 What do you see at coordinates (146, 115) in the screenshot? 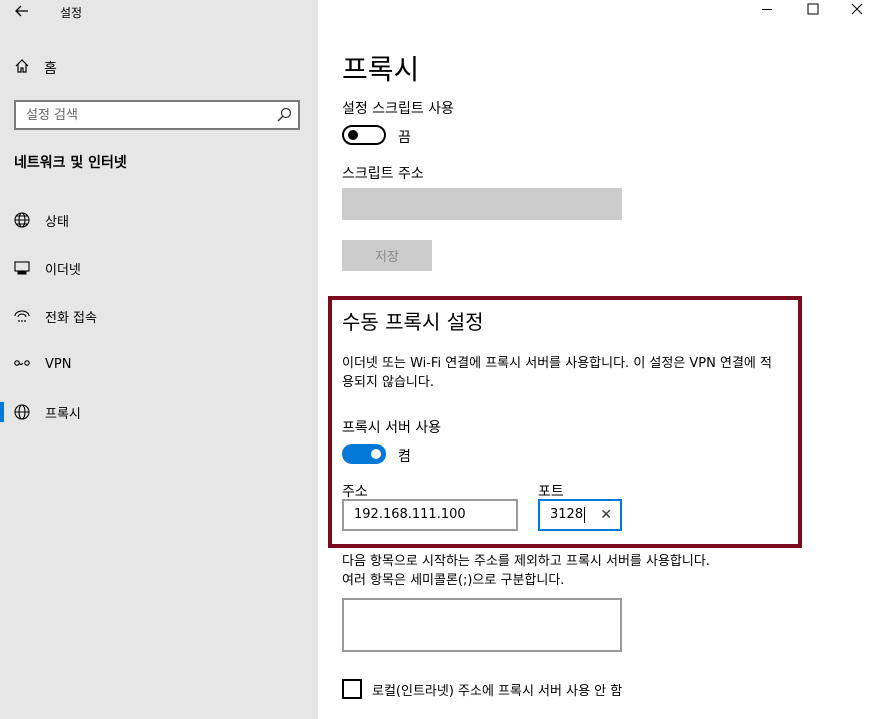
I see `search-input` at bounding box center [146, 115].